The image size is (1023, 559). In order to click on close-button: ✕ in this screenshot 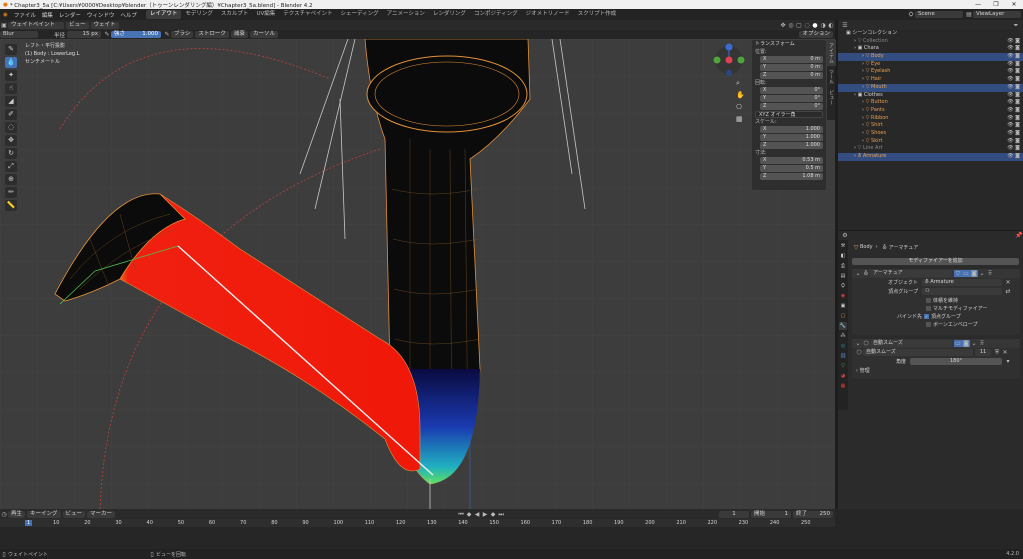, I will do `click(1014, 4)`.